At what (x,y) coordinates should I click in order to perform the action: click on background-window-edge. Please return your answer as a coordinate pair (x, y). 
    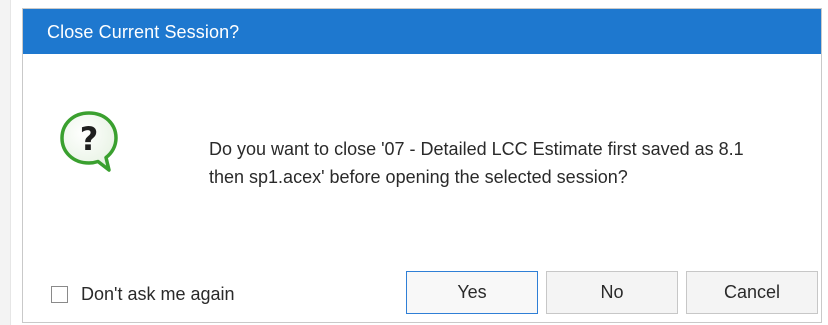
    Looking at the image, I should click on (5, 162).